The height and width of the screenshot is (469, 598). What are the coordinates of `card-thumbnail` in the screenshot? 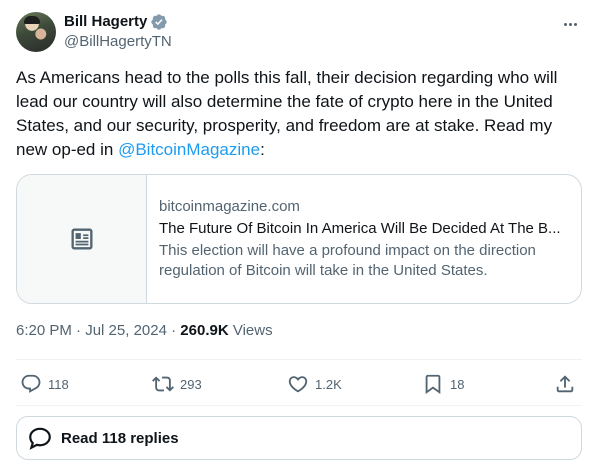 It's located at (82, 239).